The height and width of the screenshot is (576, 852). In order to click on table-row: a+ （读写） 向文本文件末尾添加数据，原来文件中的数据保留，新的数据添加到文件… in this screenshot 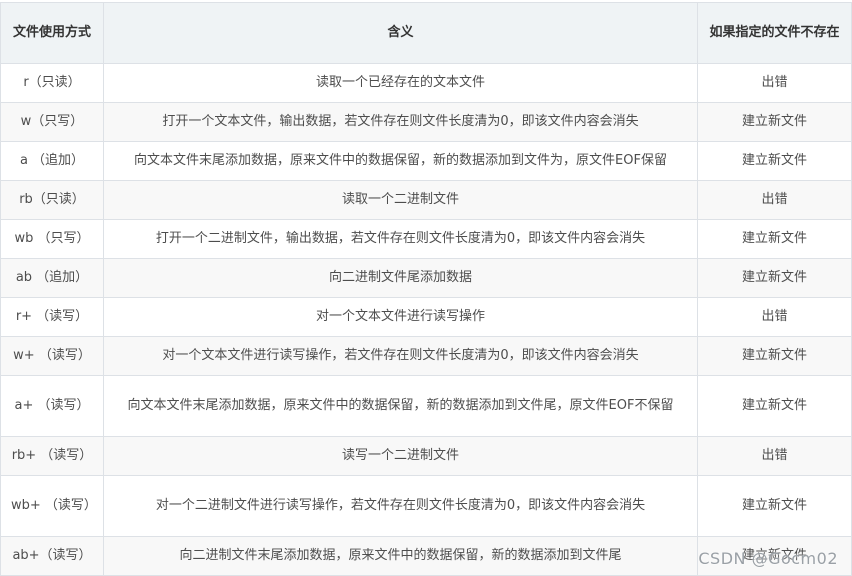, I will do `click(426, 406)`.